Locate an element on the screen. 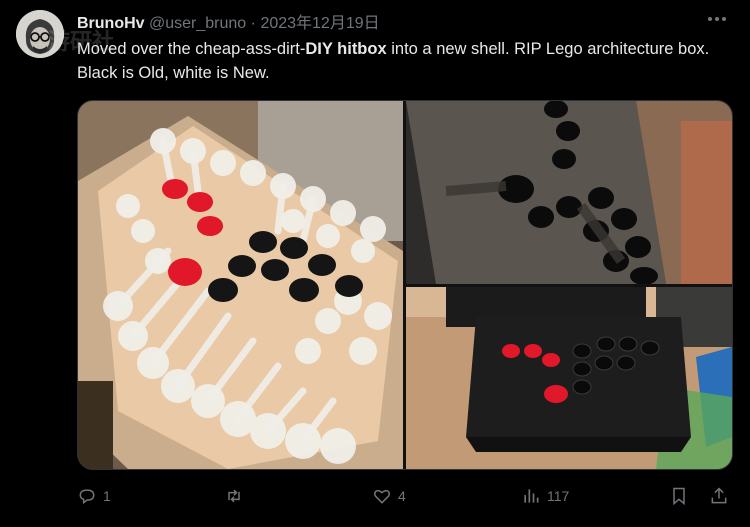 This screenshot has height=527, width=750. tweet-text-part: Moved over the cheap-ass-dirt- is located at coordinates (191, 49).